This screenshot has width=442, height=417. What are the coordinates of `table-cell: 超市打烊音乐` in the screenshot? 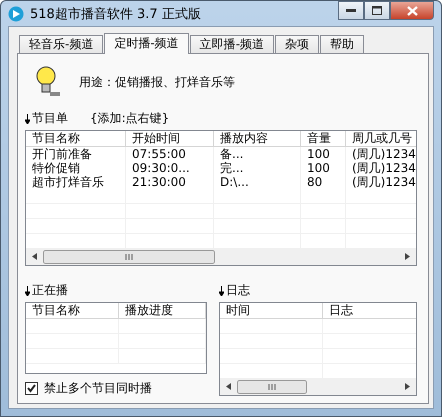 It's located at (76, 182).